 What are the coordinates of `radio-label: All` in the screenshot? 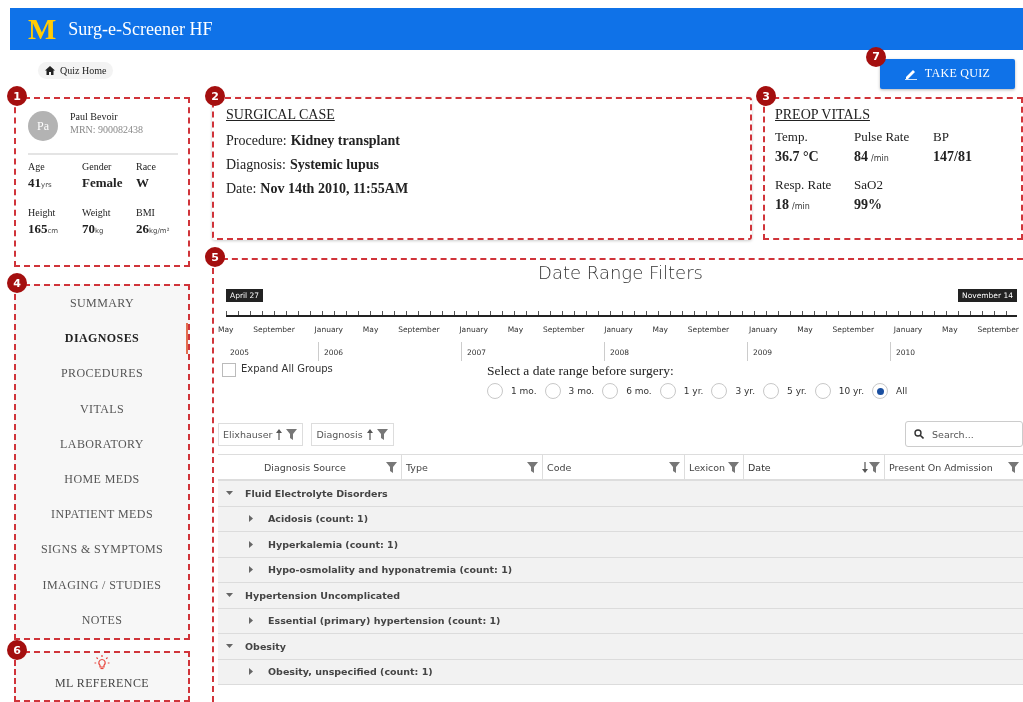 It's located at (902, 391).